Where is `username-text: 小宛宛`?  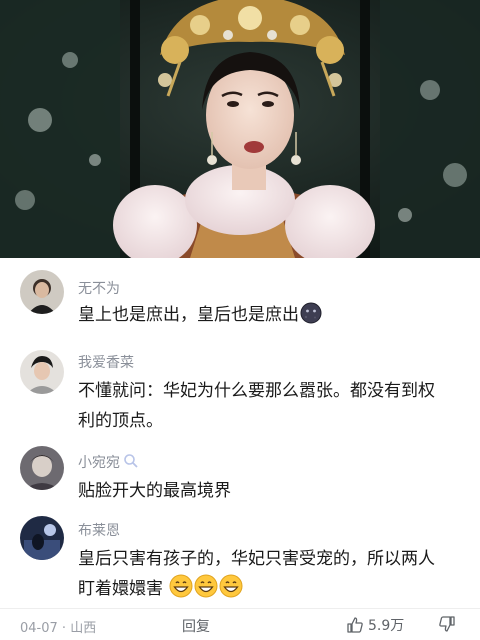 username-text: 小宛宛 is located at coordinates (99, 463).